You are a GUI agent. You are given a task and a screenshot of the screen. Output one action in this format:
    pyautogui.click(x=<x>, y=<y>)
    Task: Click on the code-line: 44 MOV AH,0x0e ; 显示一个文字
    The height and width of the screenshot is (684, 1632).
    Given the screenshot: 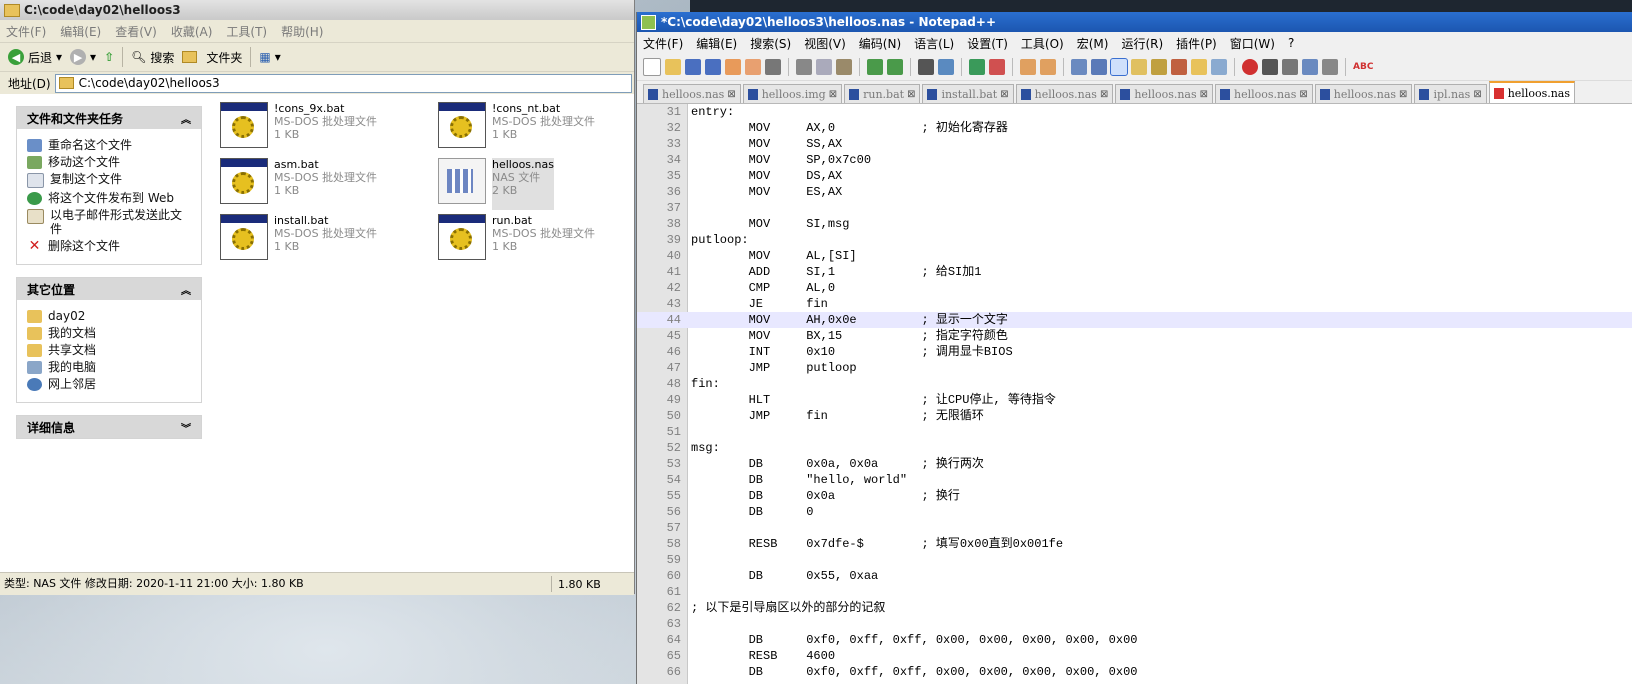 What is the action you would take?
    pyautogui.click(x=1134, y=320)
    